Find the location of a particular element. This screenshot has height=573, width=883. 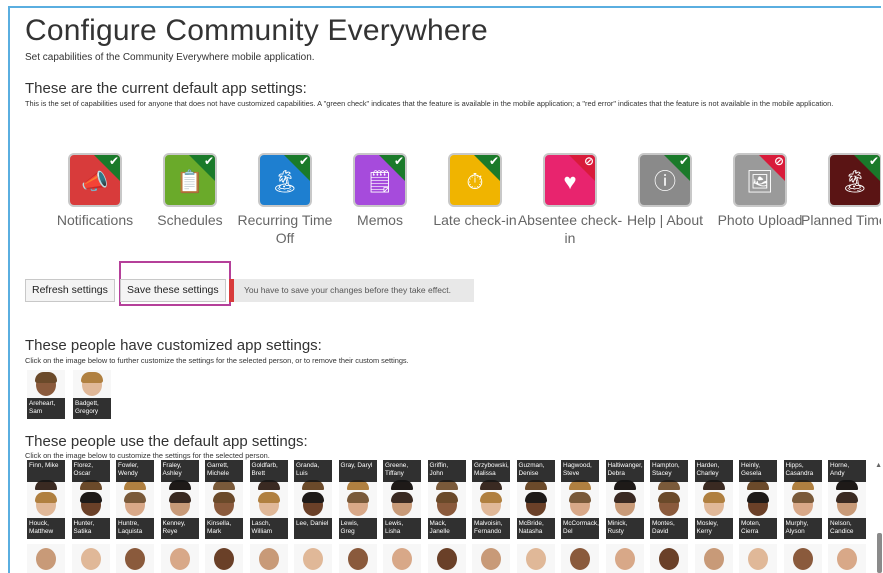

feature-tile: 📋 ✔ Schedules is located at coordinates (190, 191).